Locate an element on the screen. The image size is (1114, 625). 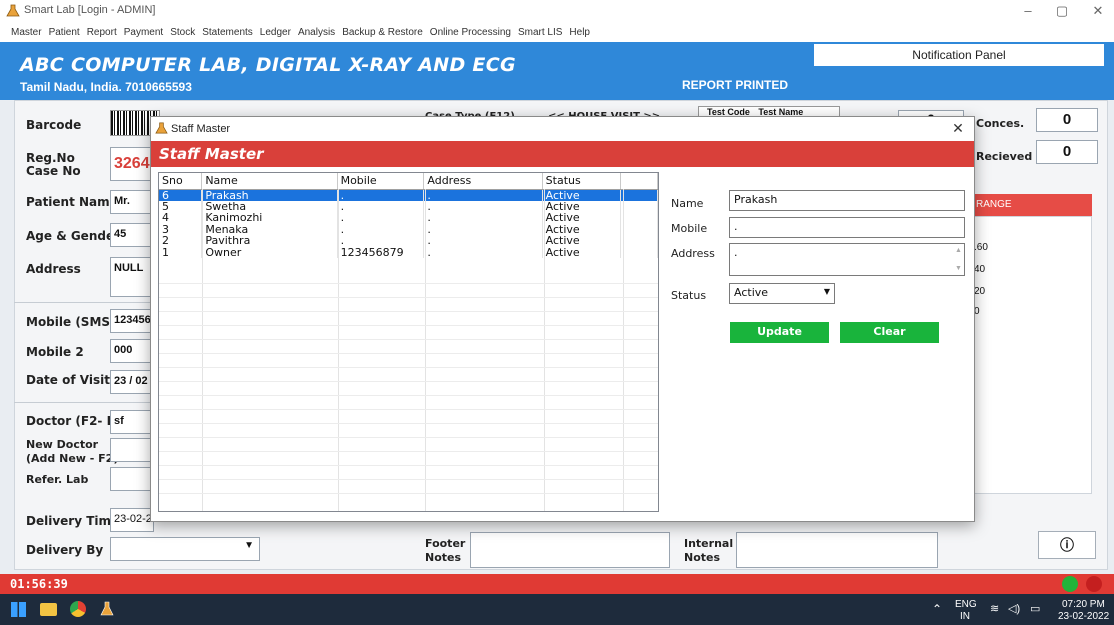
cell-name: Owner is located at coordinates (269, 252).